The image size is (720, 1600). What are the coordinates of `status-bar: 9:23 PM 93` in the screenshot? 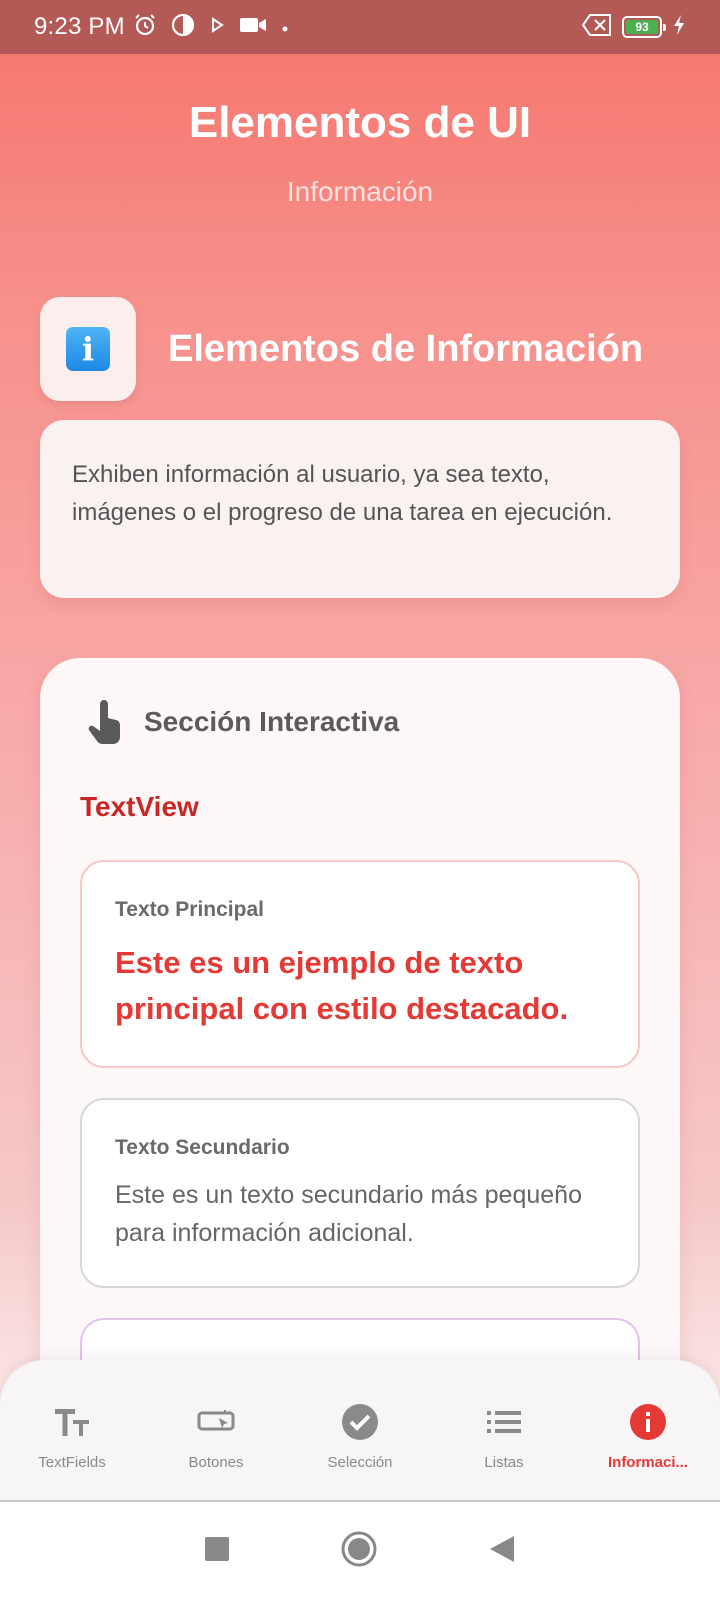 It's located at (360, 27).